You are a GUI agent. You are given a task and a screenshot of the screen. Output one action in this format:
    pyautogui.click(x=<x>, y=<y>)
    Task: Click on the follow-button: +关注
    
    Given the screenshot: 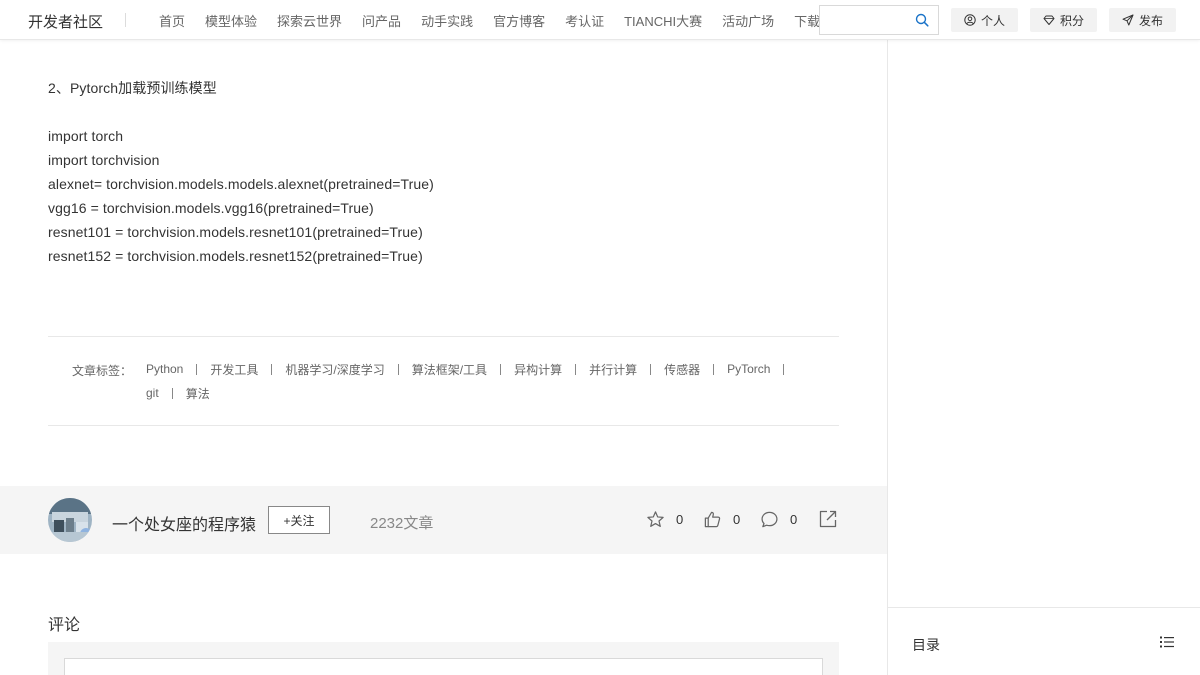 What is the action you would take?
    pyautogui.click(x=299, y=520)
    